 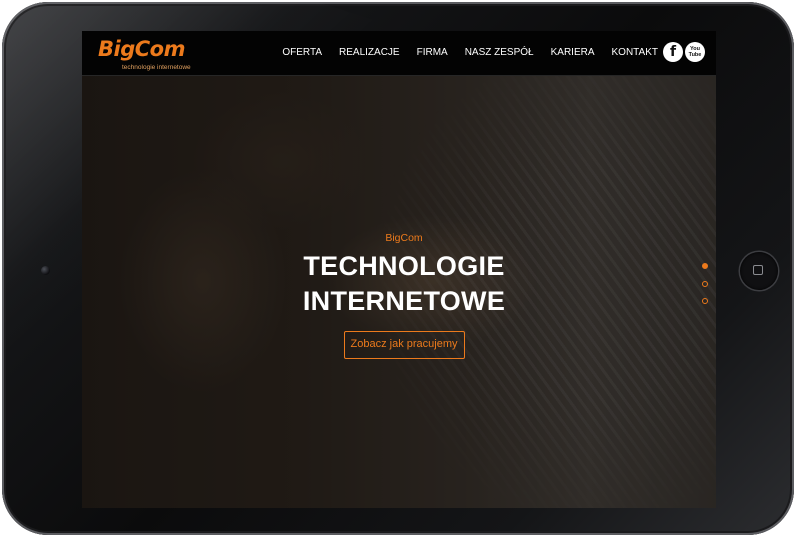 I want to click on camera-icon, so click(x=45, y=270).